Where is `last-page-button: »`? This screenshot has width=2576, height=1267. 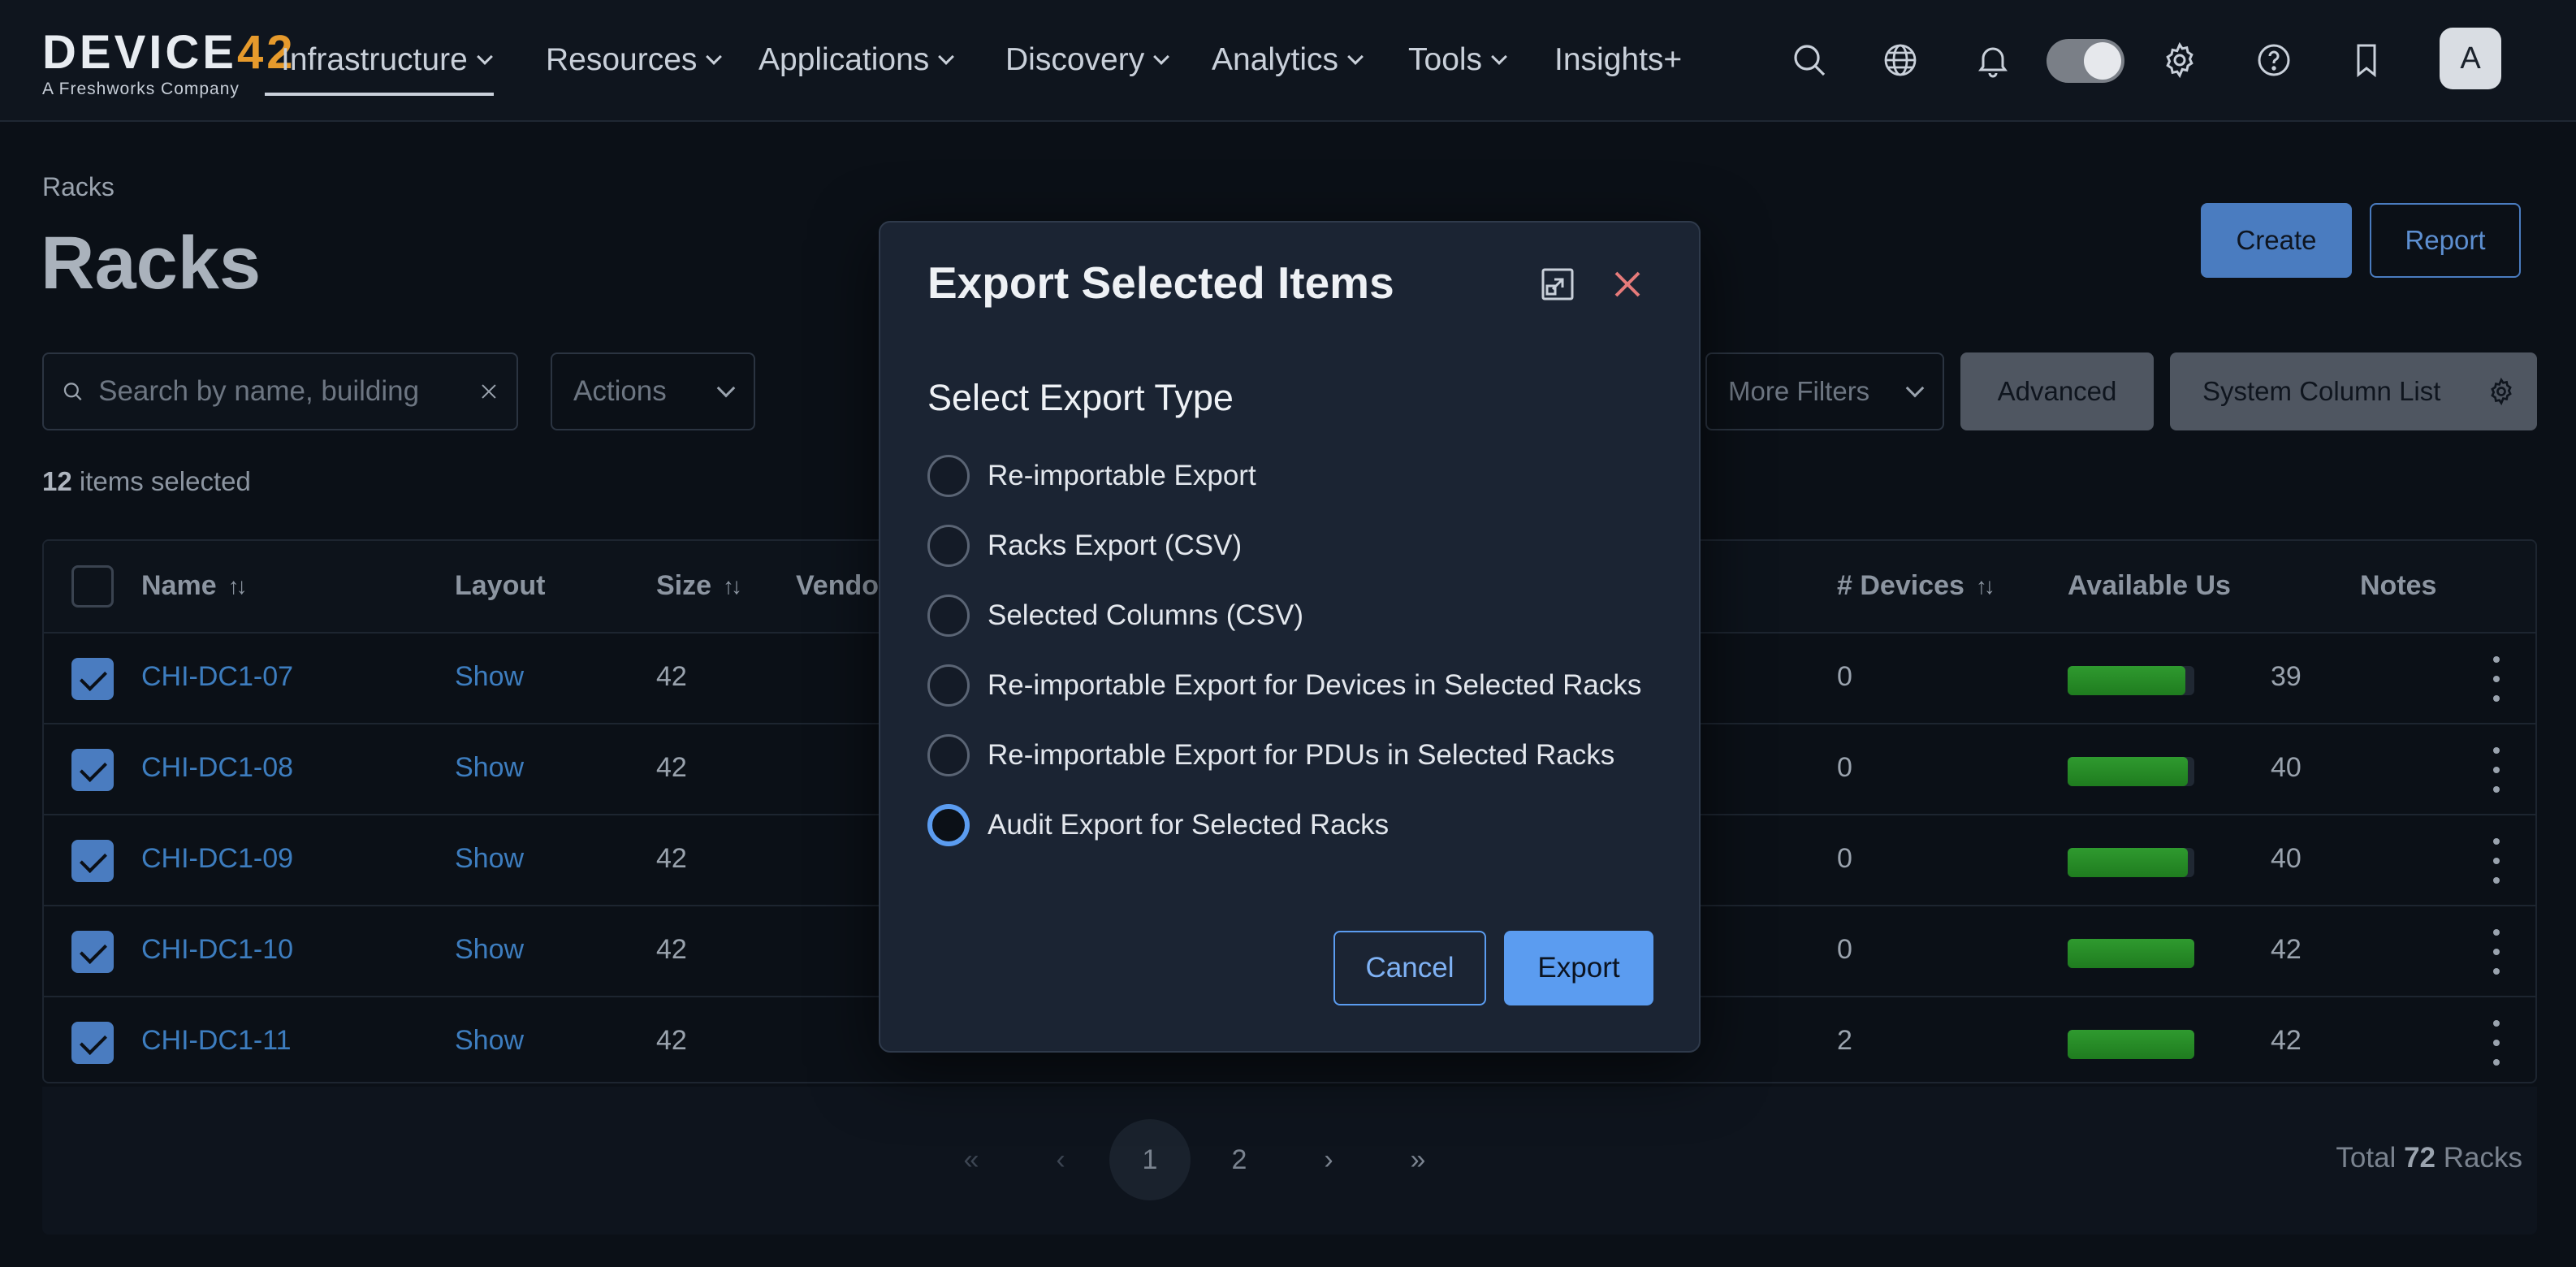
last-page-button: » is located at coordinates (1418, 1159).